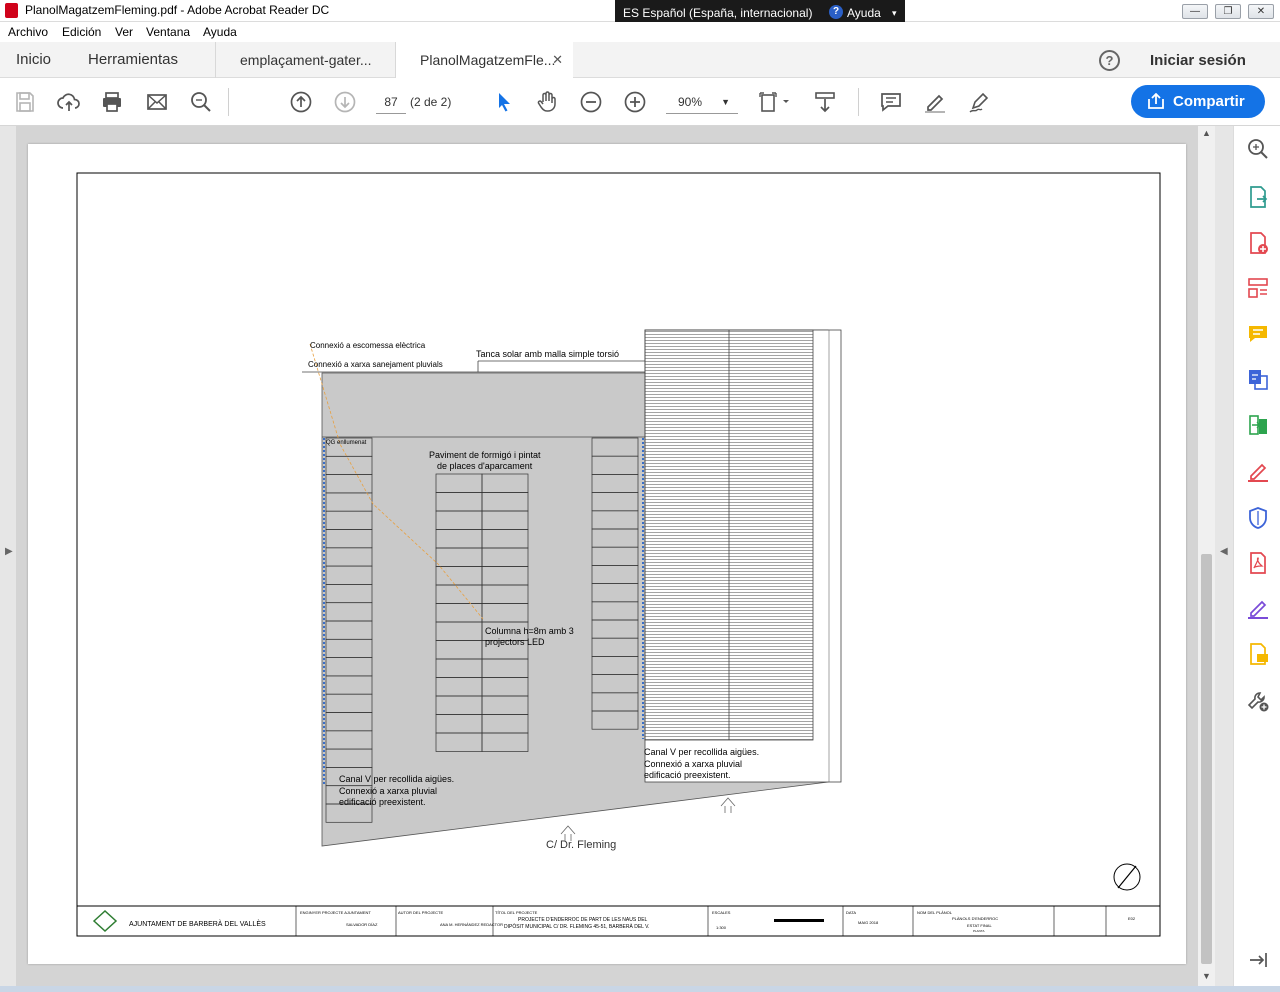 This screenshot has width=1280, height=992. I want to click on plan-label-tanca: Tanca solar amb malla simple torsió, so click(547, 354).